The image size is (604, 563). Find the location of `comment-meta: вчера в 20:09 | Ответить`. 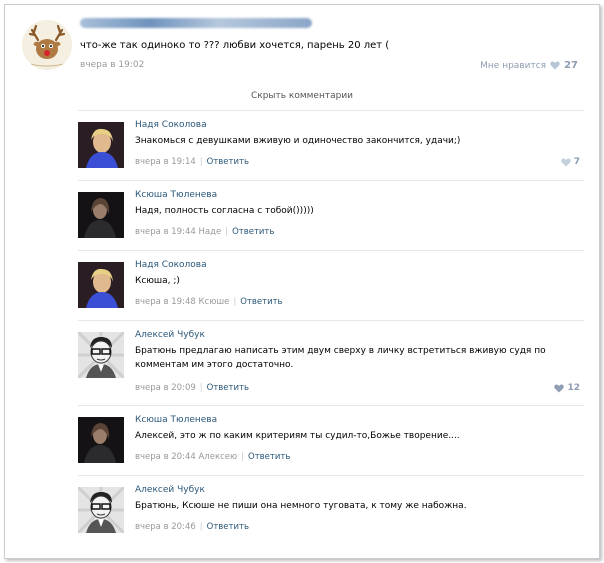

comment-meta: вчера в 20:09 | Ответить is located at coordinates (192, 388).